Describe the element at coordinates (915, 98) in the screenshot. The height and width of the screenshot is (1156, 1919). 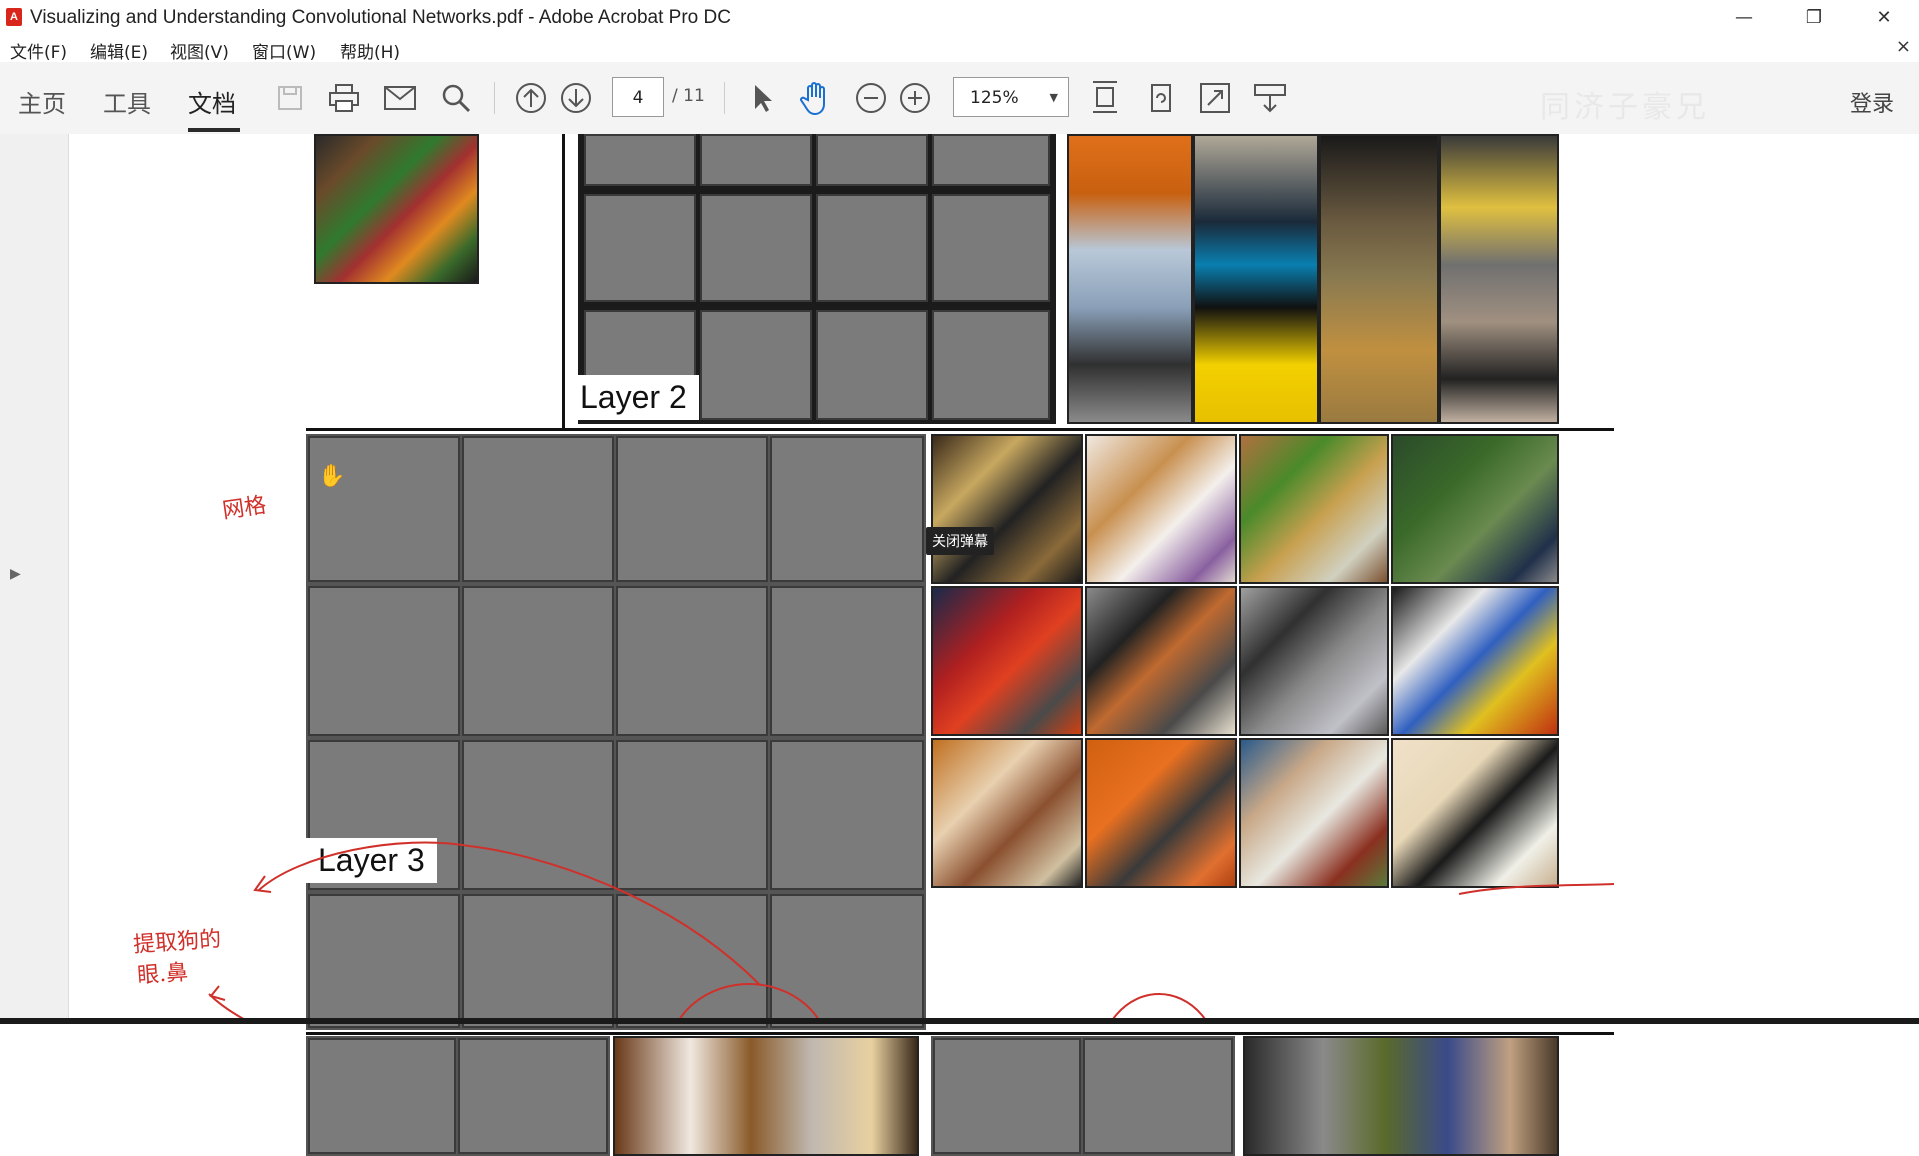
I see `zoom-in-icon` at that location.